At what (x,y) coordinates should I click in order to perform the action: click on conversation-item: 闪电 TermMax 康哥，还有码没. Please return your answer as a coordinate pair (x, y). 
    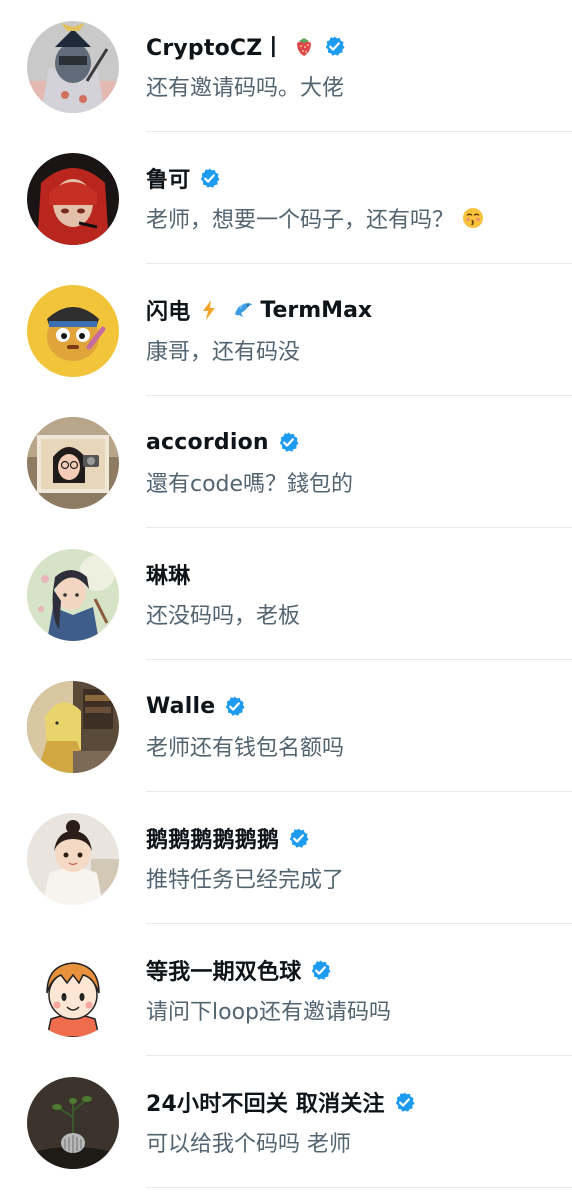
    Looking at the image, I should click on (286, 330).